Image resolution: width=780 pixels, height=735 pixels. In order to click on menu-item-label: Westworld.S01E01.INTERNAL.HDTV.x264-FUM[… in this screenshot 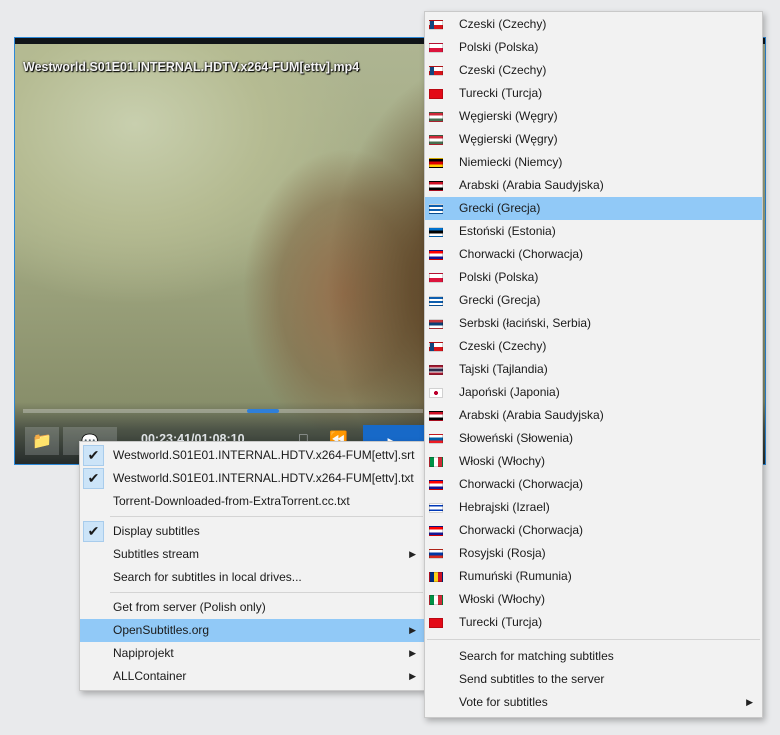, I will do `click(264, 455)`.